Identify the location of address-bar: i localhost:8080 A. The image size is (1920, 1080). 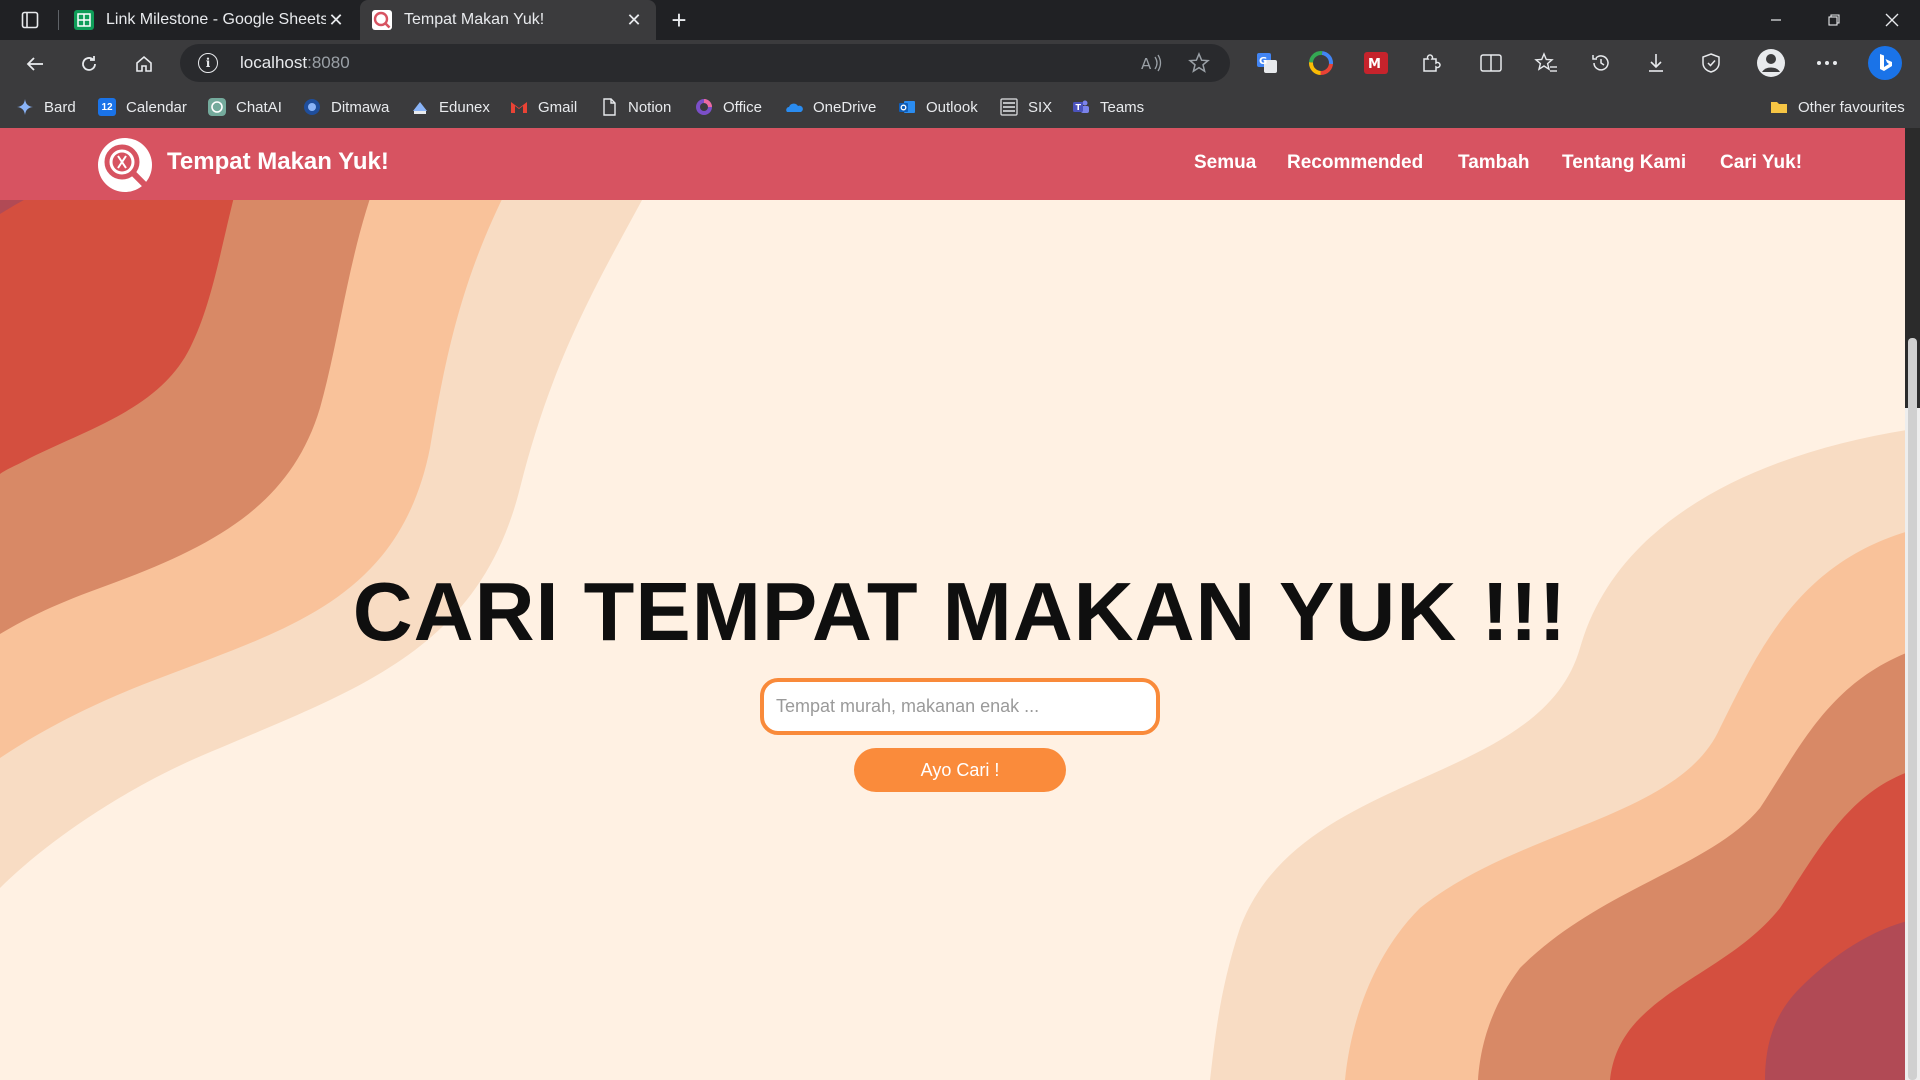
(705, 63).